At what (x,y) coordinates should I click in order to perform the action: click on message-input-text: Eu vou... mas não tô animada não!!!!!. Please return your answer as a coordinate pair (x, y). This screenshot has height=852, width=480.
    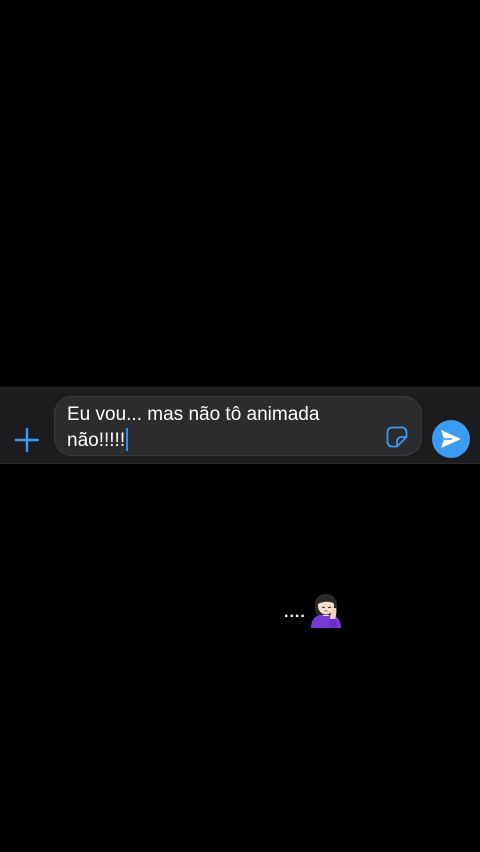
    Looking at the image, I should click on (193, 427).